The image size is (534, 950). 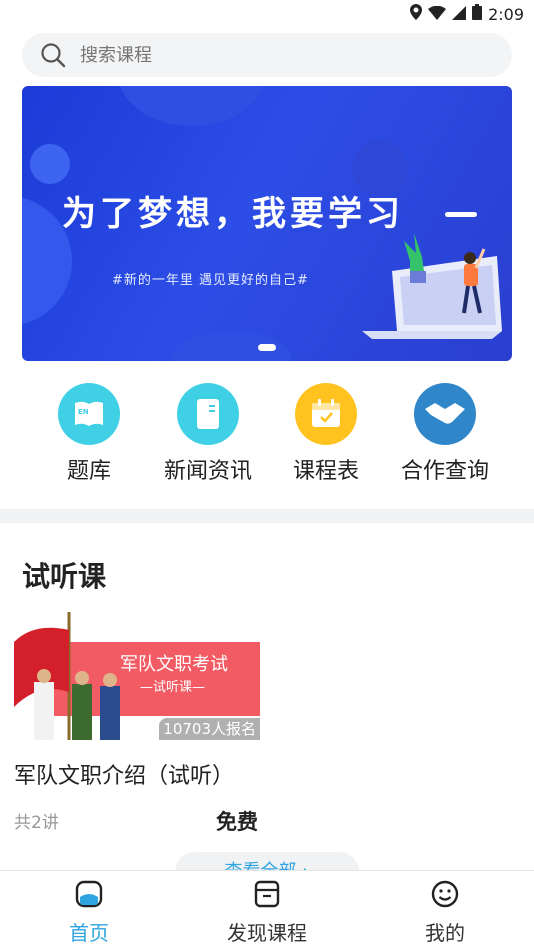 What do you see at coordinates (444, 471) in the screenshot?
I see `nav-label: 合作查询` at bounding box center [444, 471].